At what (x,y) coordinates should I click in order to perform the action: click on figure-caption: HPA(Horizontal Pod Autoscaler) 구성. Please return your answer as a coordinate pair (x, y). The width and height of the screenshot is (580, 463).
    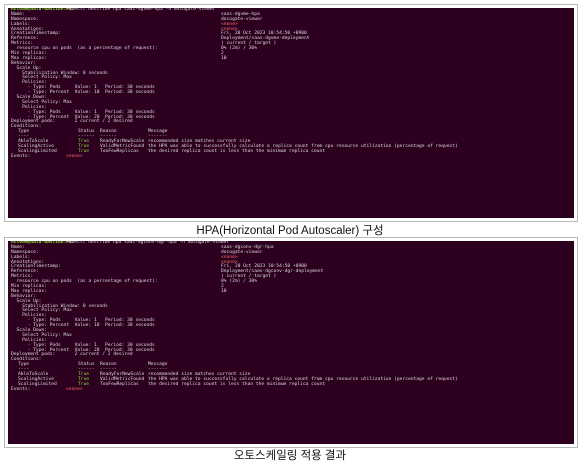
    Looking at the image, I should click on (290, 231).